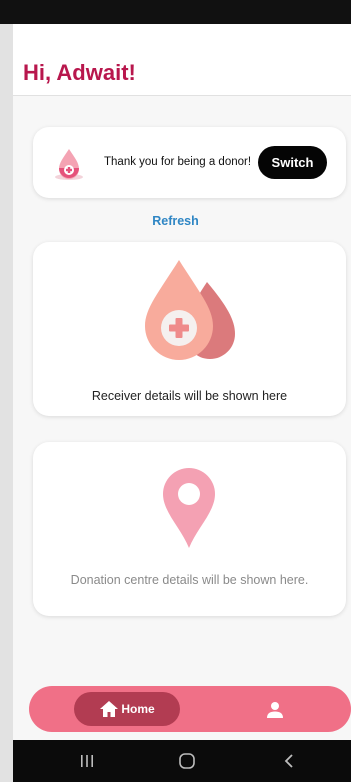 The image size is (351, 782). I want to click on home-circle-icon, so click(187, 761).